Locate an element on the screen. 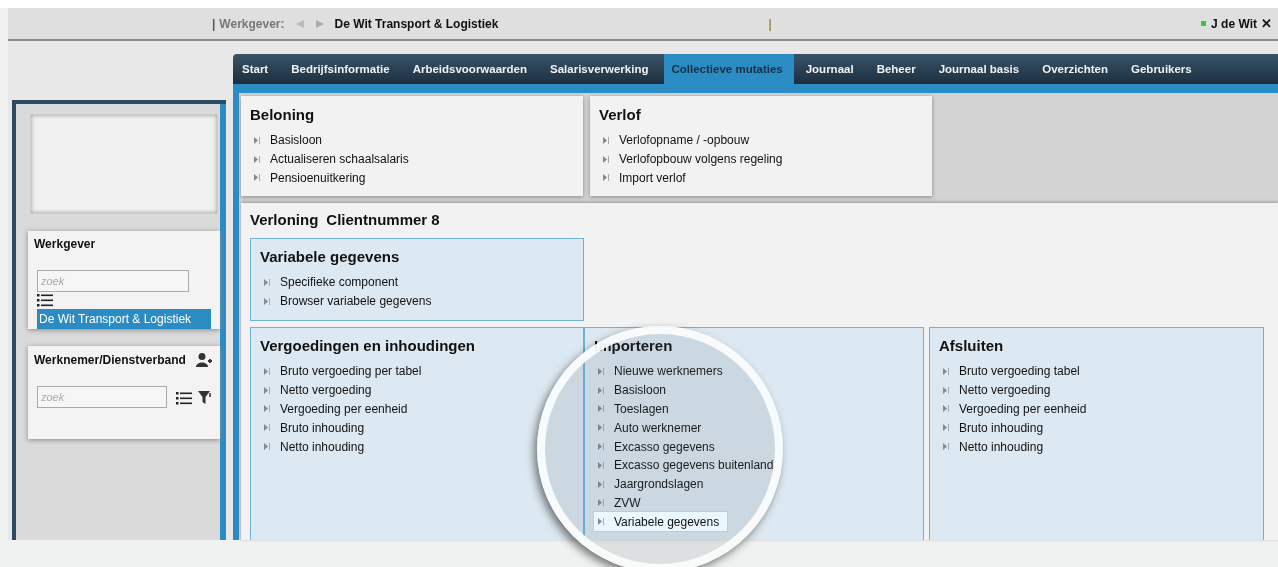 Image resolution: width=1278 pixels, height=567 pixels. nav-tab: Beheer is located at coordinates (898, 69).